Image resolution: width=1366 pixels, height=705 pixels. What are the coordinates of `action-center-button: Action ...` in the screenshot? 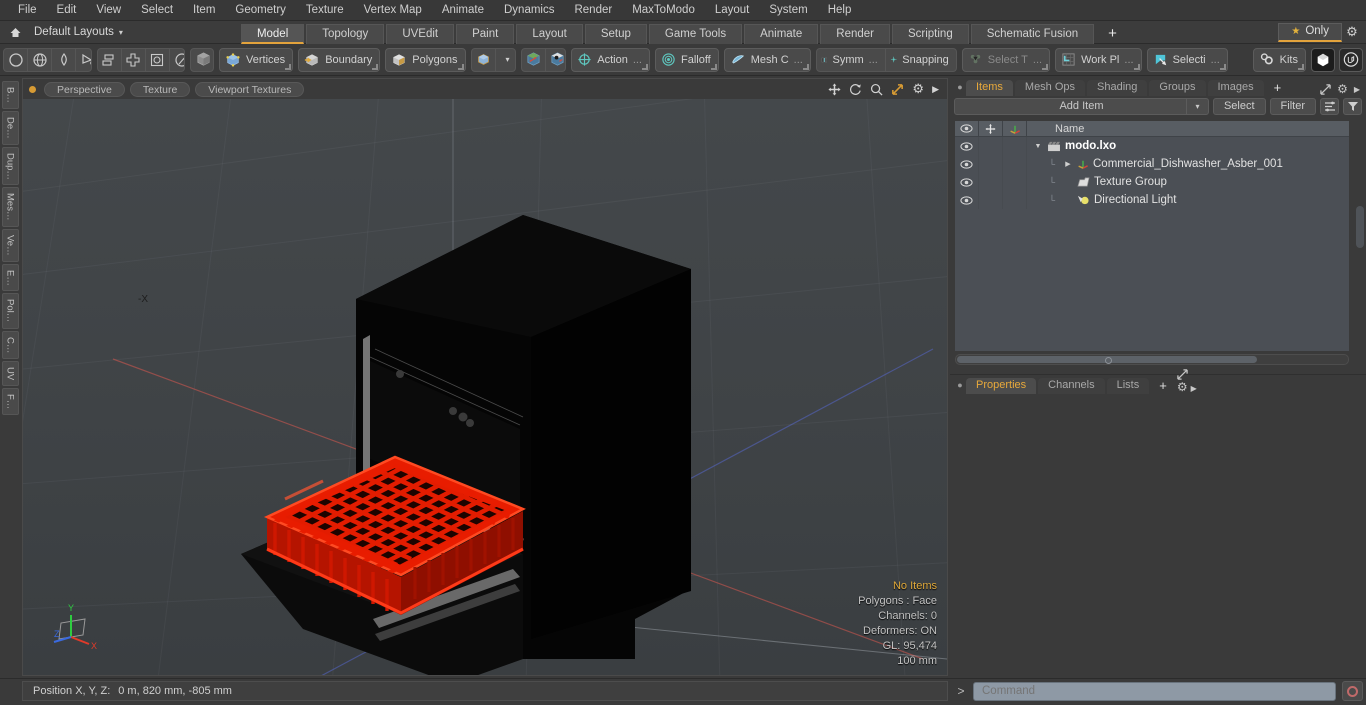 It's located at (610, 59).